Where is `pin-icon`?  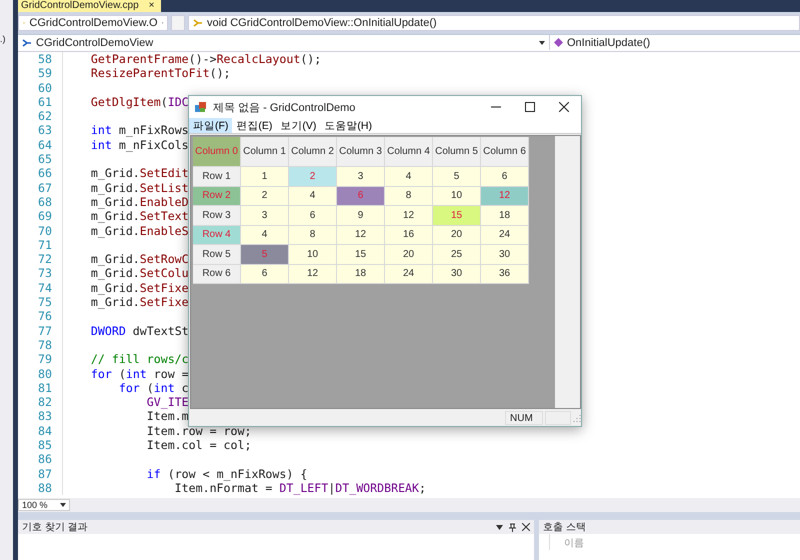
pin-icon is located at coordinates (512, 527).